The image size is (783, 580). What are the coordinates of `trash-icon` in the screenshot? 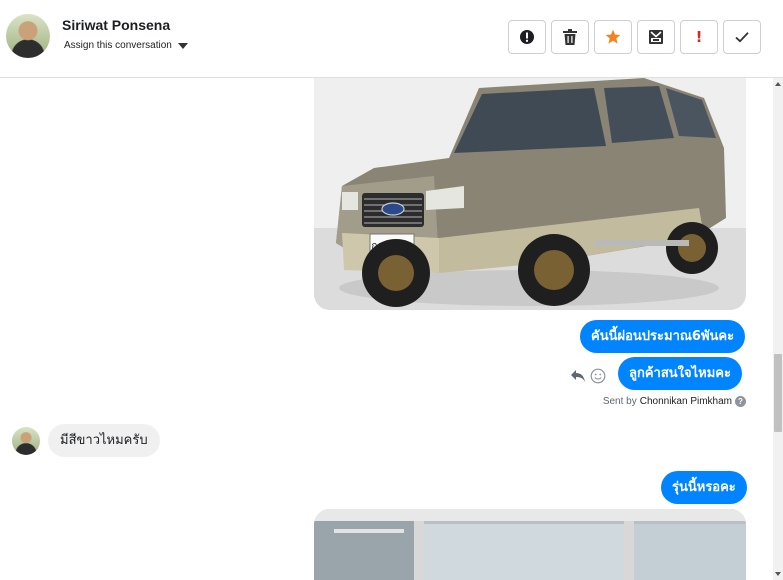 It's located at (570, 37).